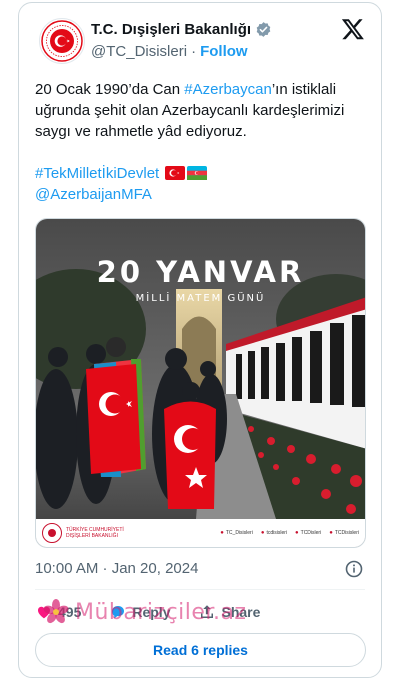  I want to click on account-name-row: T.C. Dışişleri Bakanlığı, so click(181, 29).